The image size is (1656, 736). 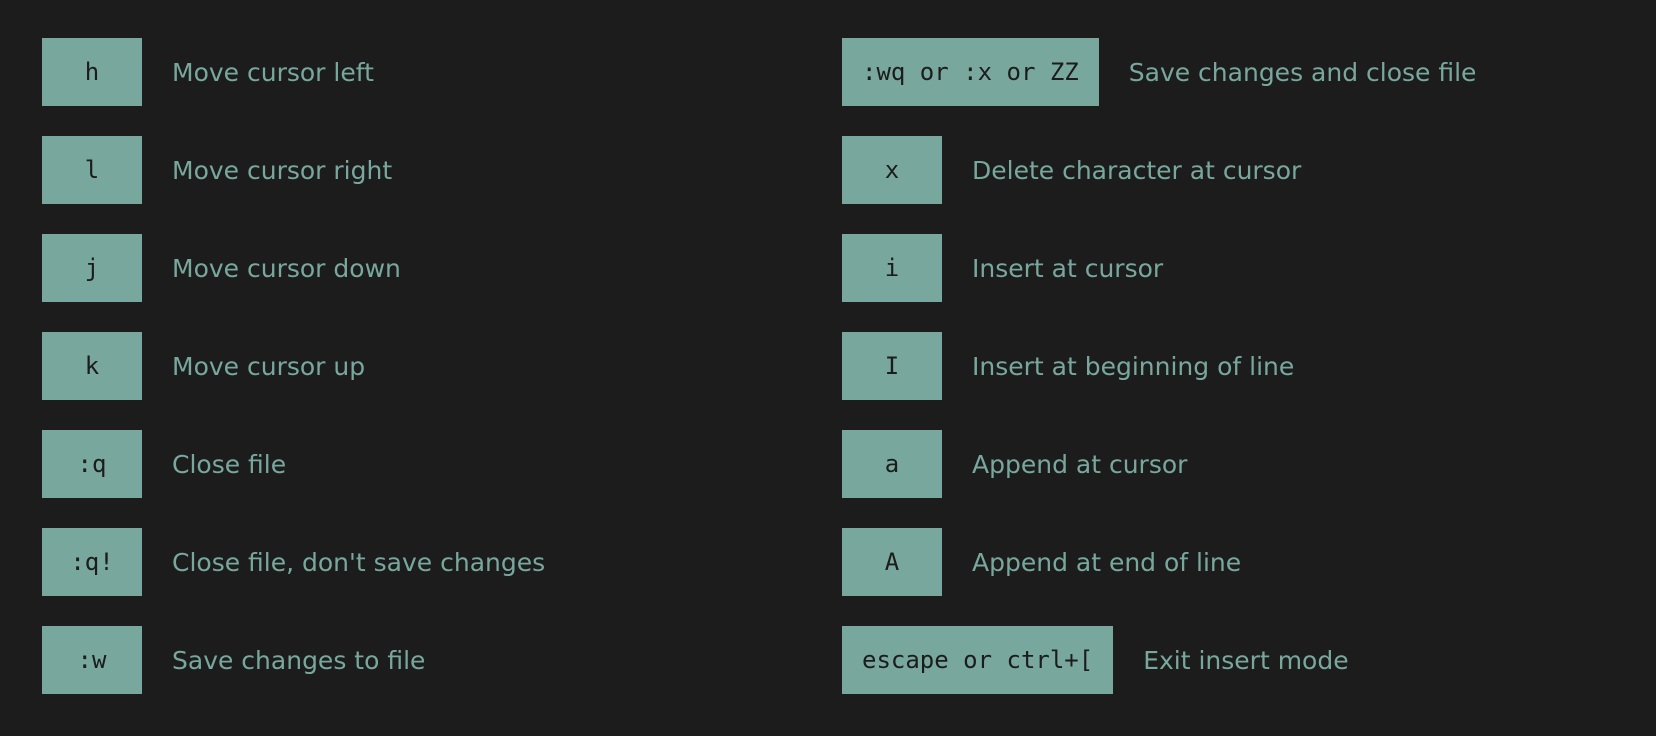 I want to click on shortcut-description: Save changes to file, so click(x=299, y=660).